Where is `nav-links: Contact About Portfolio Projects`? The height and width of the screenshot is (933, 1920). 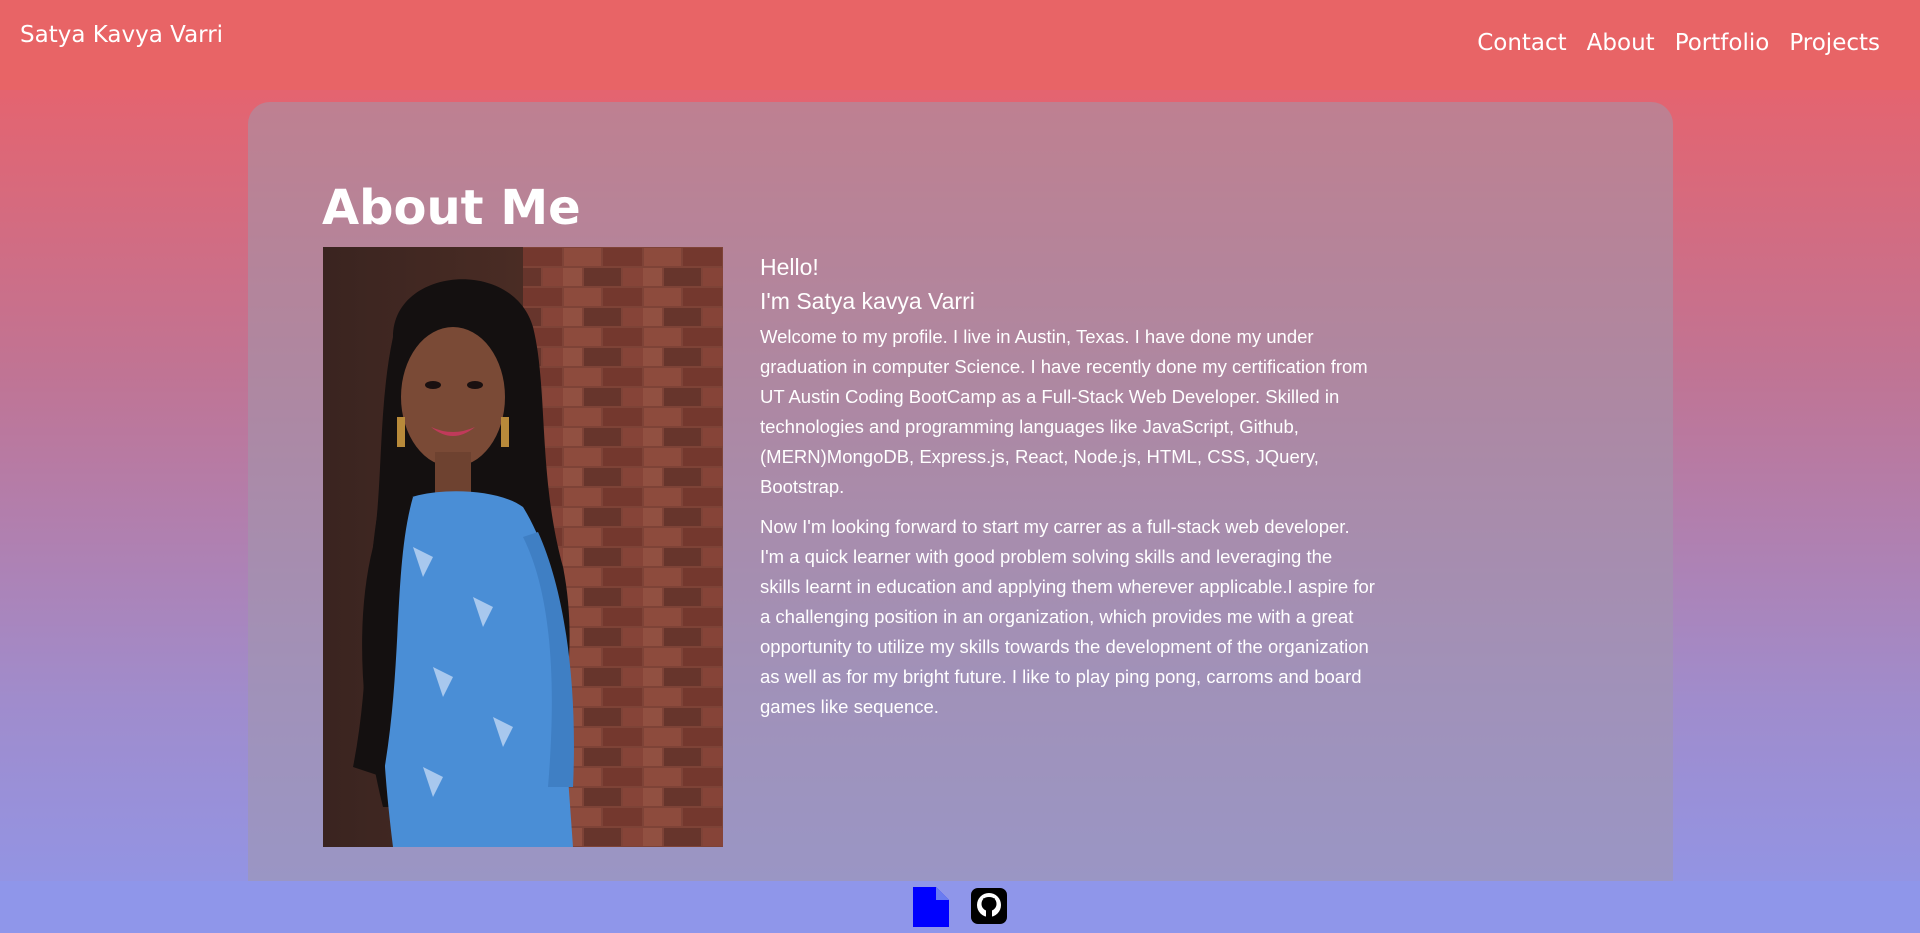 nav-links: Contact About Portfolio Projects is located at coordinates (1678, 43).